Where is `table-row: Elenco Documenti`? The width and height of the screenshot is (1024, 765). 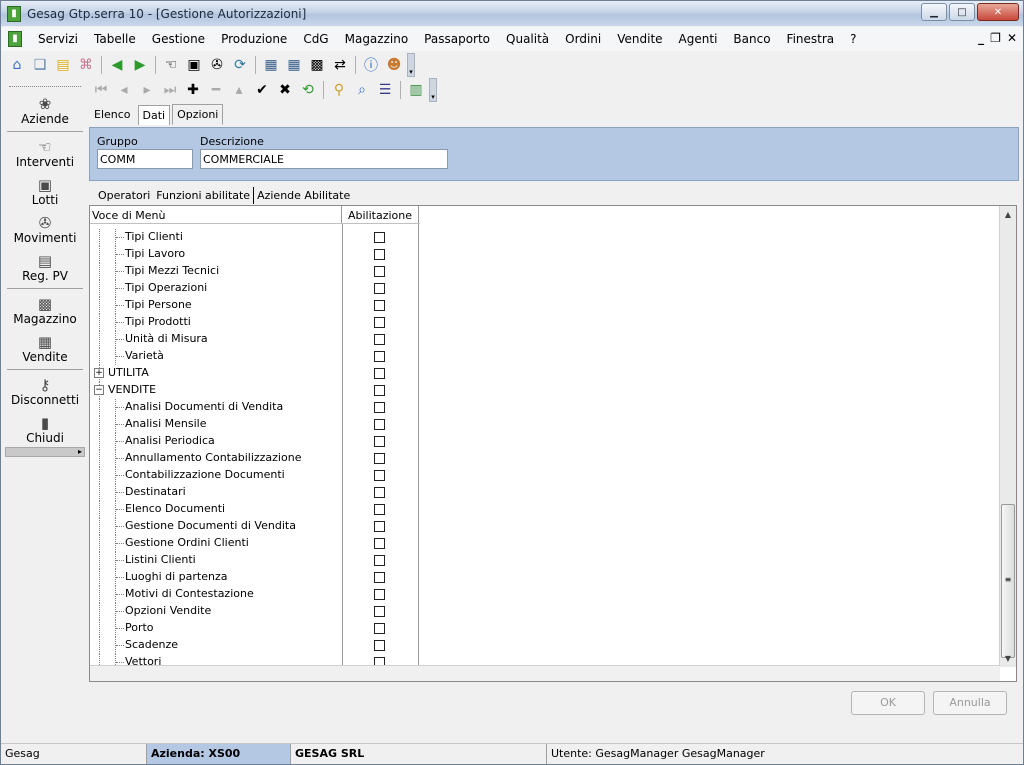
table-row: Elenco Documenti is located at coordinates (254, 509).